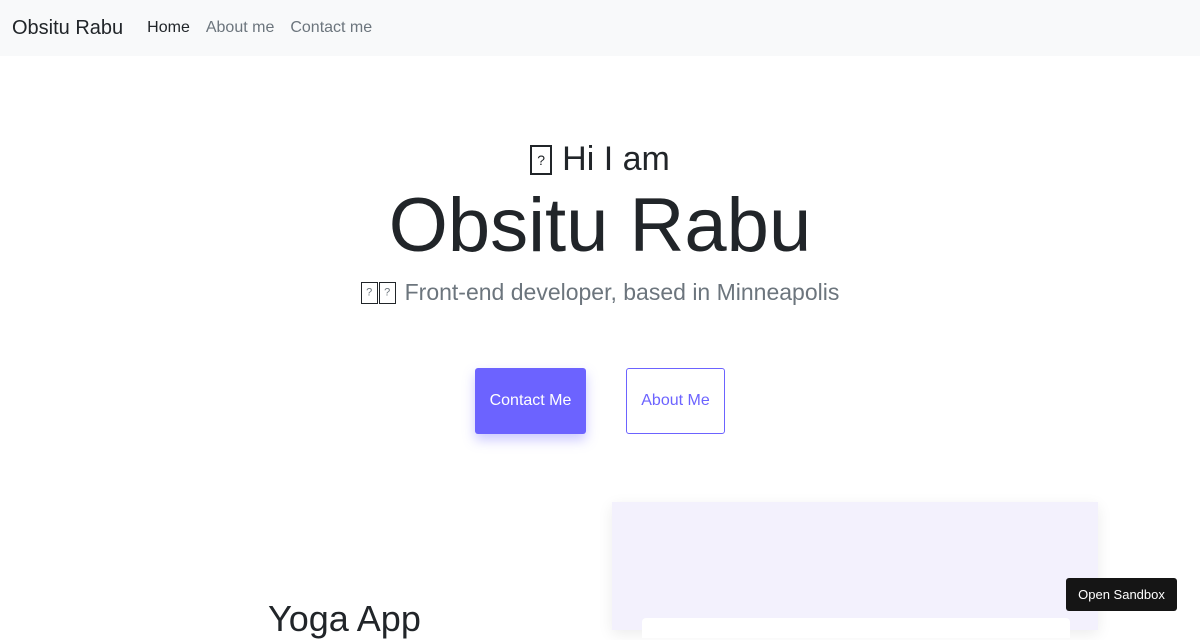 This screenshot has width=1200, height=640. I want to click on project-preview-inner, so click(856, 628).